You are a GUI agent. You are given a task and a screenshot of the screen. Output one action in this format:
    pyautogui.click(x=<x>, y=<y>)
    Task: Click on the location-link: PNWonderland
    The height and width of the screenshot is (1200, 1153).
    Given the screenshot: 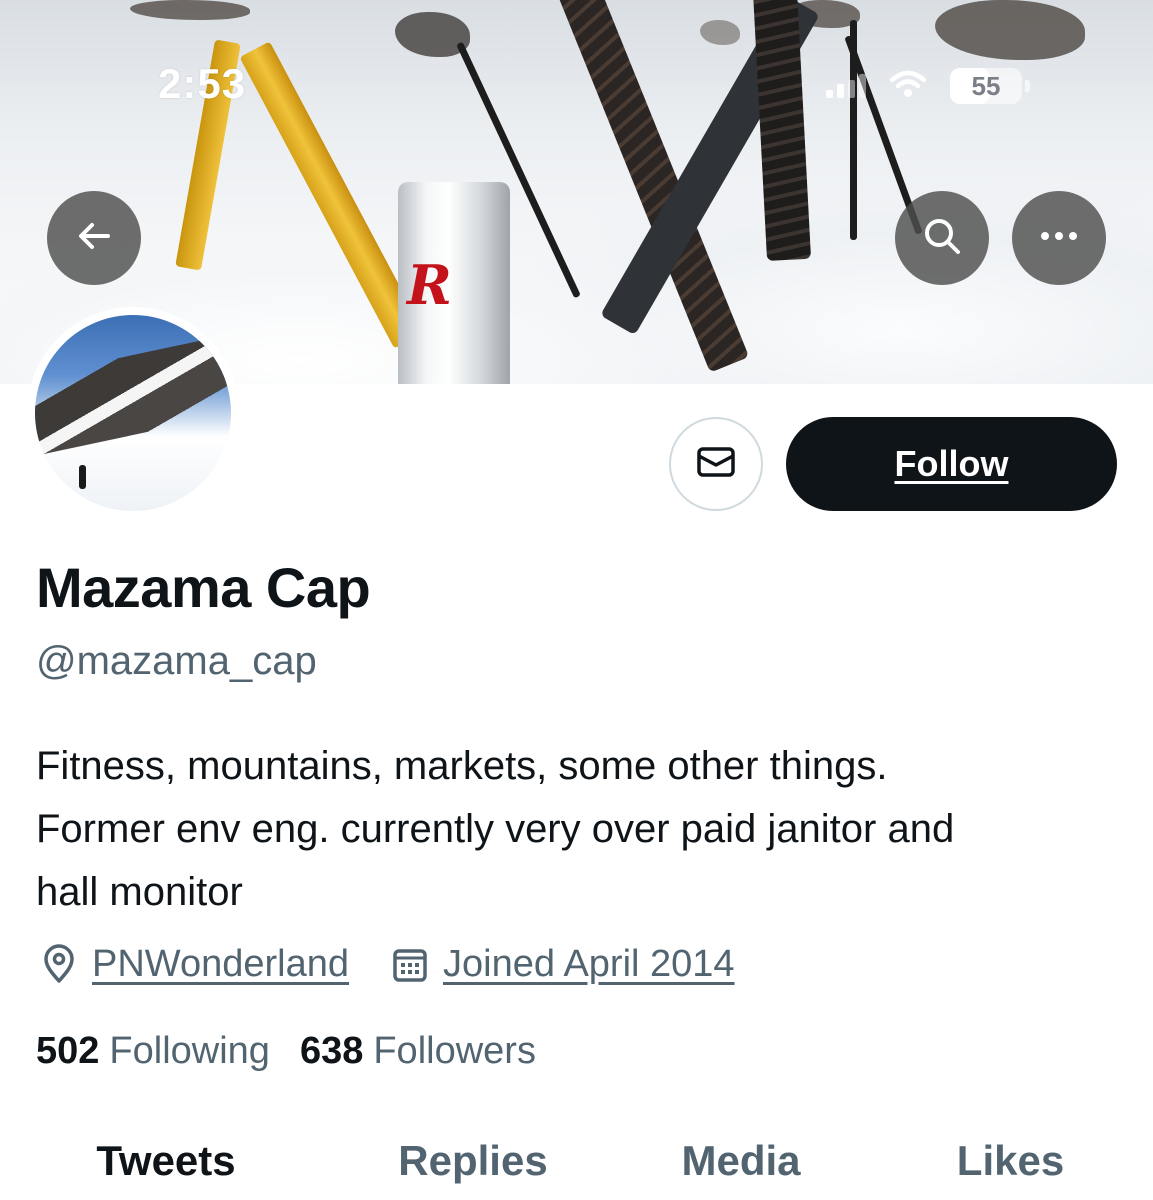 What is the action you would take?
    pyautogui.click(x=220, y=964)
    